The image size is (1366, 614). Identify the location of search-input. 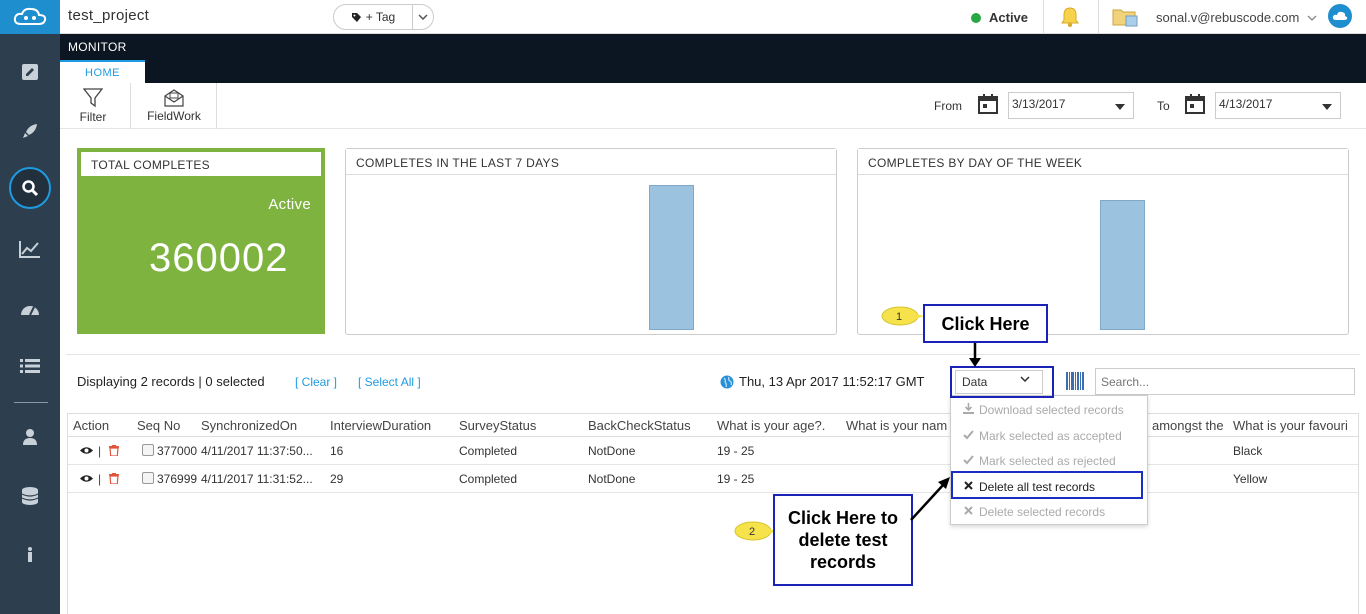
(1225, 381).